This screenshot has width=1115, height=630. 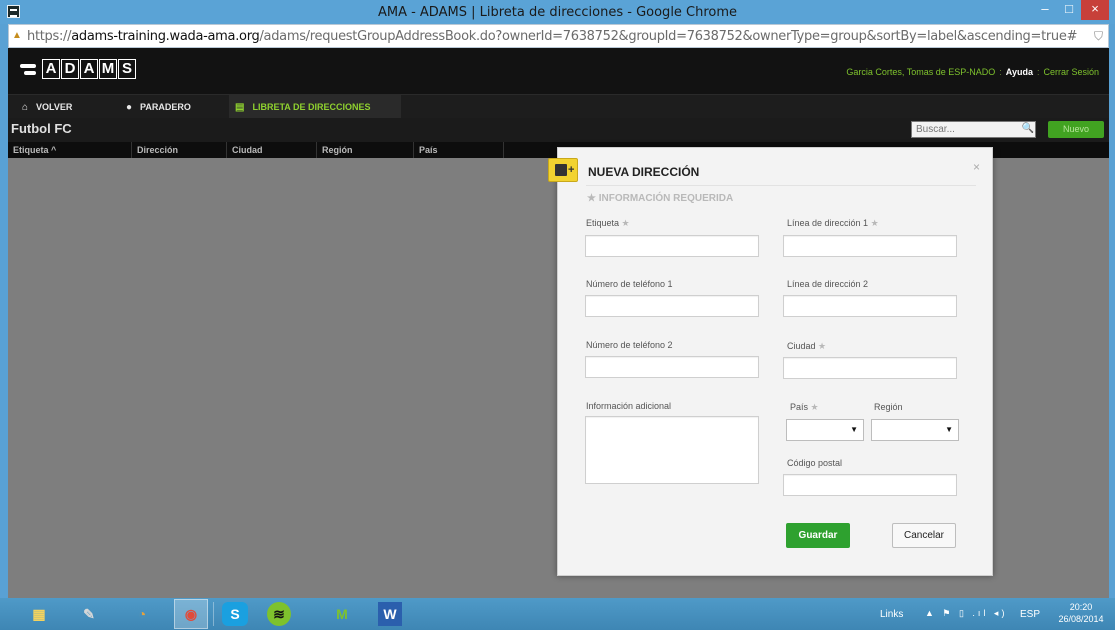 What do you see at coordinates (799, 407) in the screenshot?
I see `label-text: País` at bounding box center [799, 407].